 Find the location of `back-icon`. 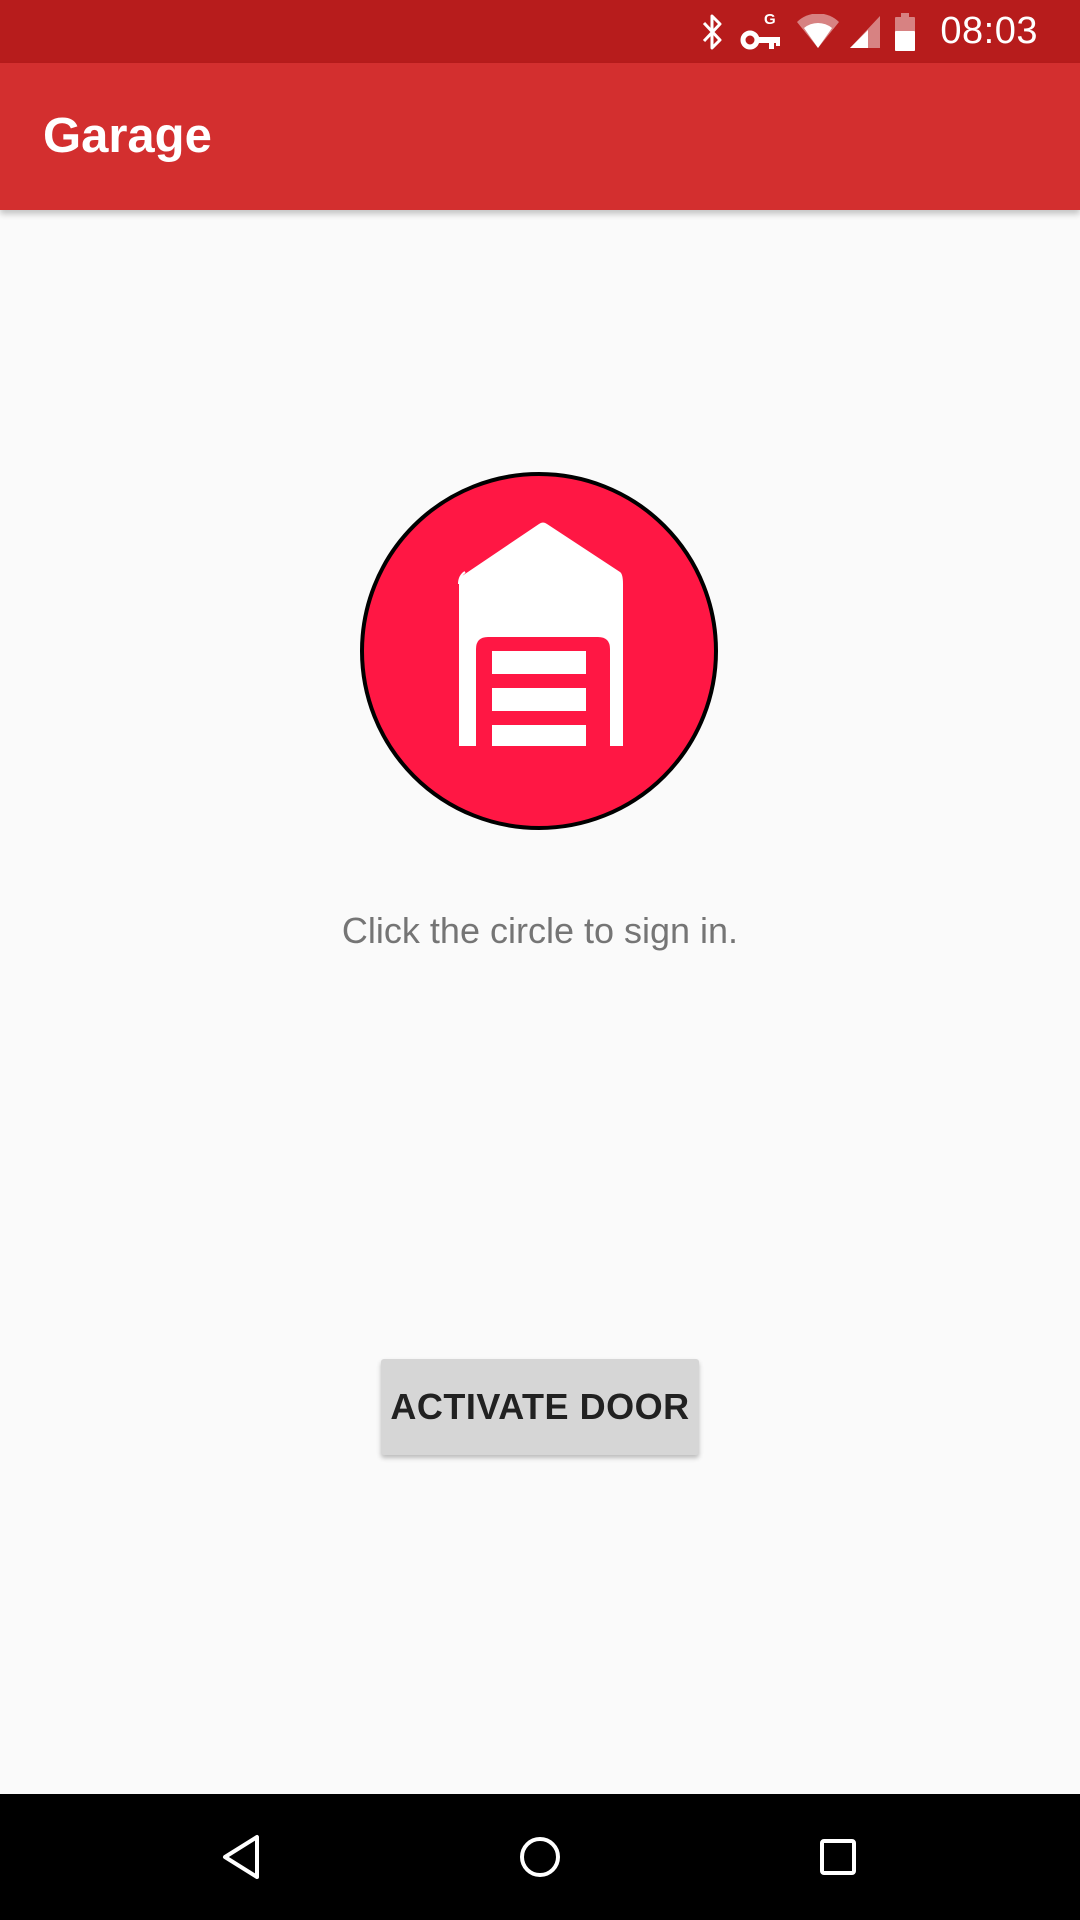

back-icon is located at coordinates (241, 1857).